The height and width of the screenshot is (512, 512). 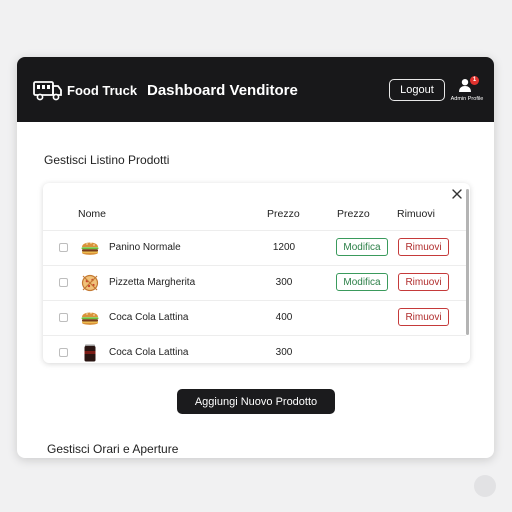 I want to click on panel-scrollbar, so click(x=467, y=262).